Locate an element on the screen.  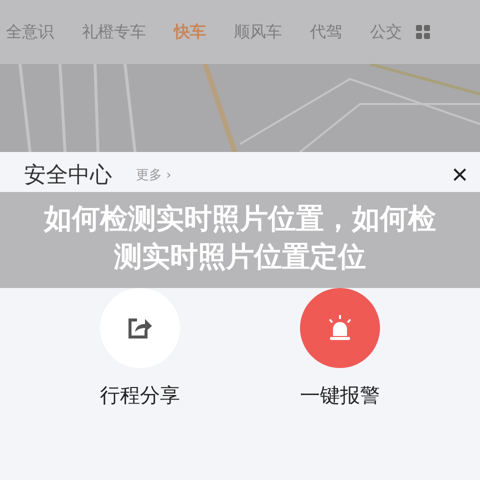
close-button: × is located at coordinates (460, 175).